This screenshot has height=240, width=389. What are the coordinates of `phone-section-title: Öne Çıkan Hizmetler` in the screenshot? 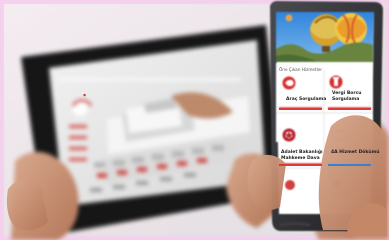 It's located at (301, 69).